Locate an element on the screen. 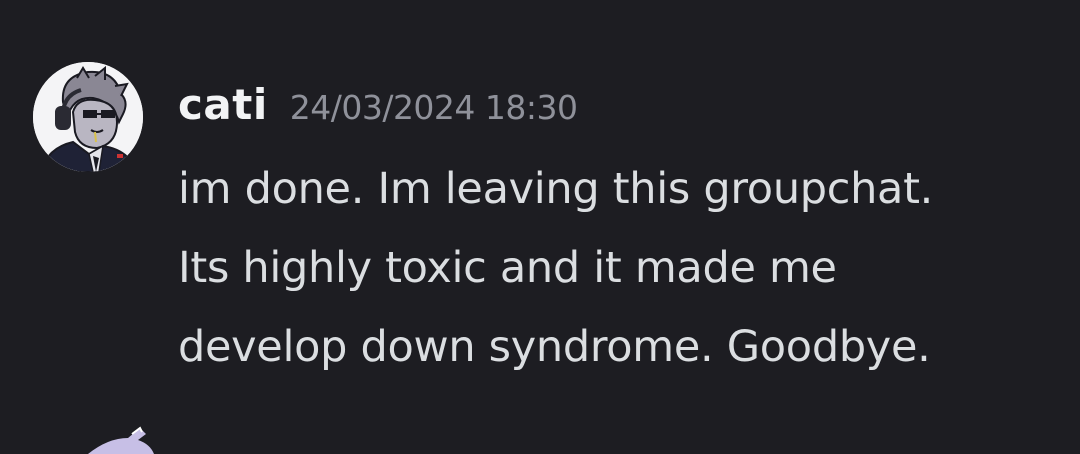 The image size is (1080, 454). next-message-avatar-icon is located at coordinates (121, 440).